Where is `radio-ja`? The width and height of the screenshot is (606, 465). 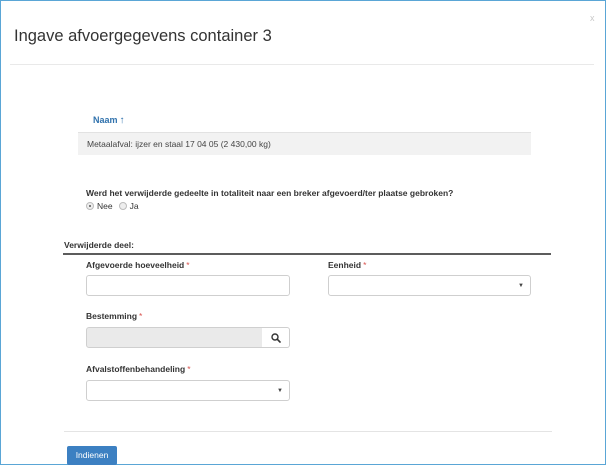 radio-ja is located at coordinates (122, 206).